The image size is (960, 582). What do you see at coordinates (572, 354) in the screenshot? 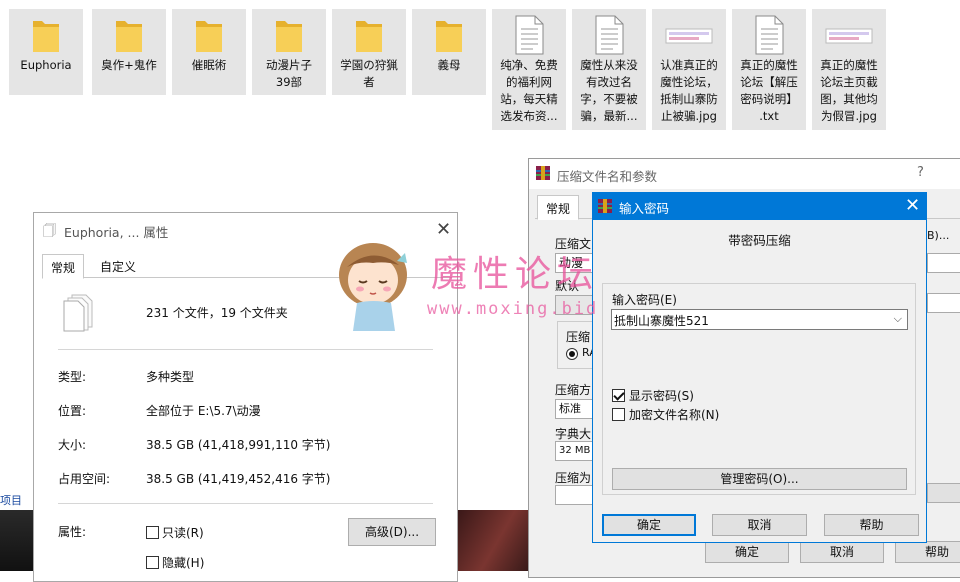
I see `rar-radio` at bounding box center [572, 354].